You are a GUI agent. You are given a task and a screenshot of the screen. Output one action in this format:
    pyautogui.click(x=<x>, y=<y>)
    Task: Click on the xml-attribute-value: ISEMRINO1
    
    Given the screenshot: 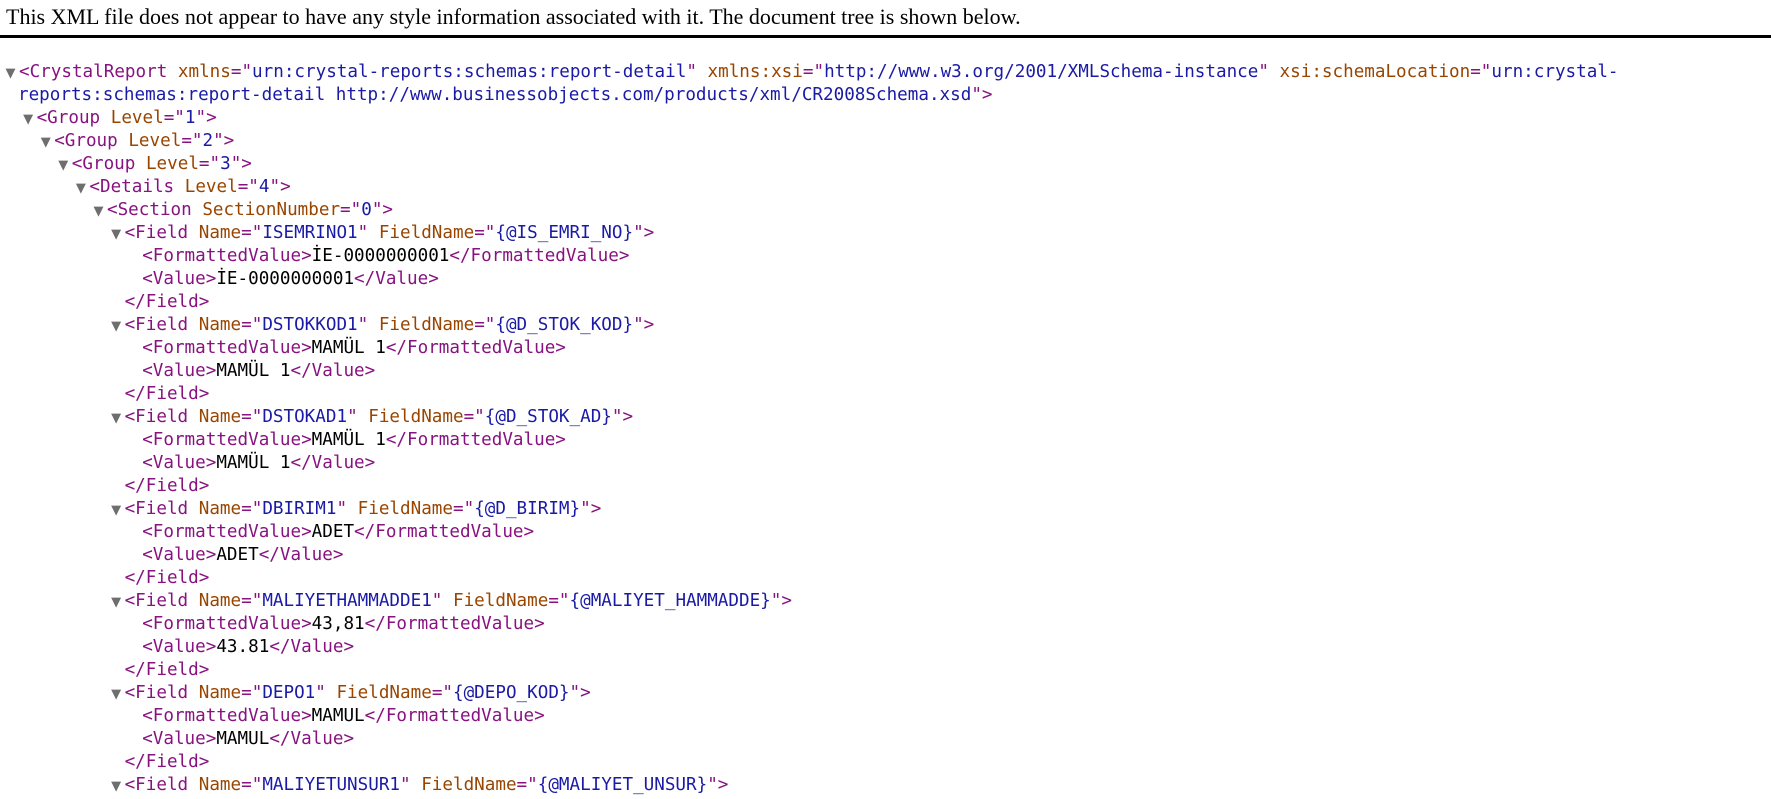 What is the action you would take?
    pyautogui.click(x=310, y=233)
    